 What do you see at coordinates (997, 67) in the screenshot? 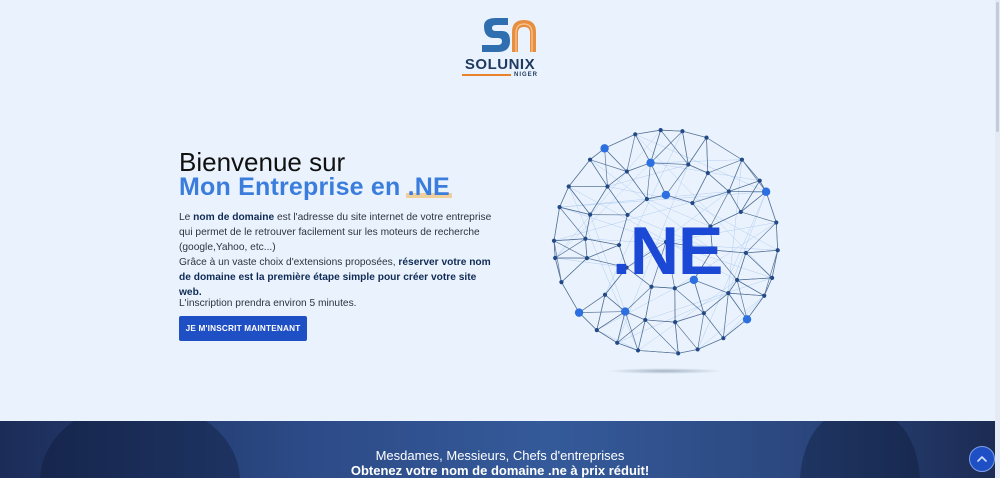
I see `page-scrollbar-thumb` at bounding box center [997, 67].